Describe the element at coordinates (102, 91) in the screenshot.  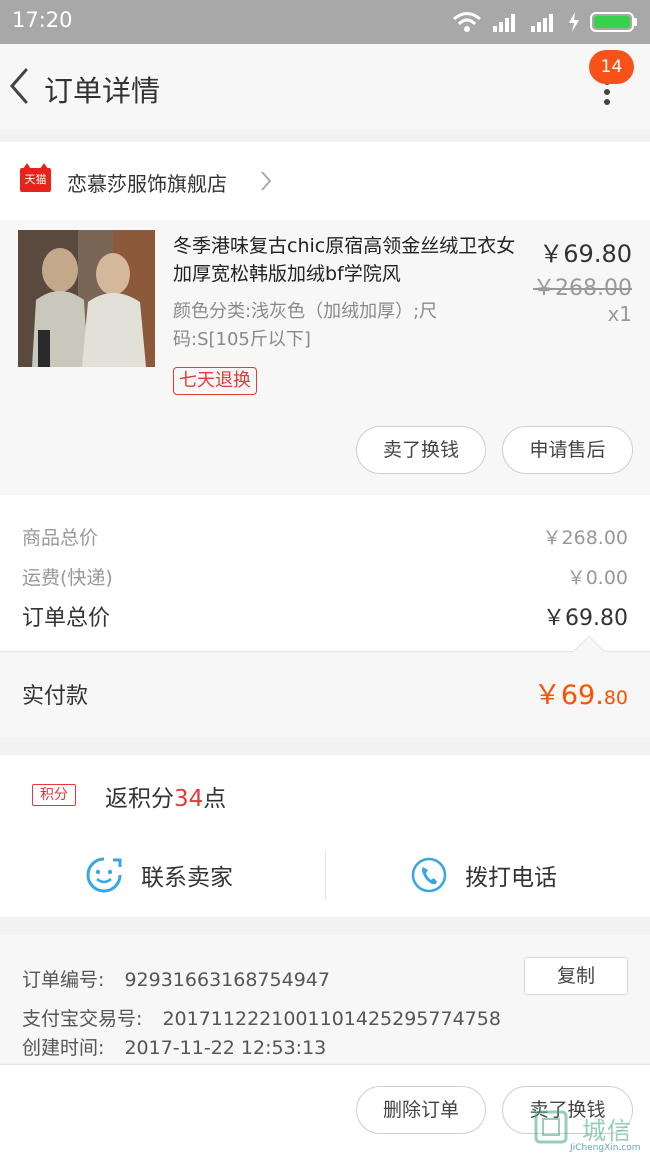
I see `page-title: 订单详情` at that location.